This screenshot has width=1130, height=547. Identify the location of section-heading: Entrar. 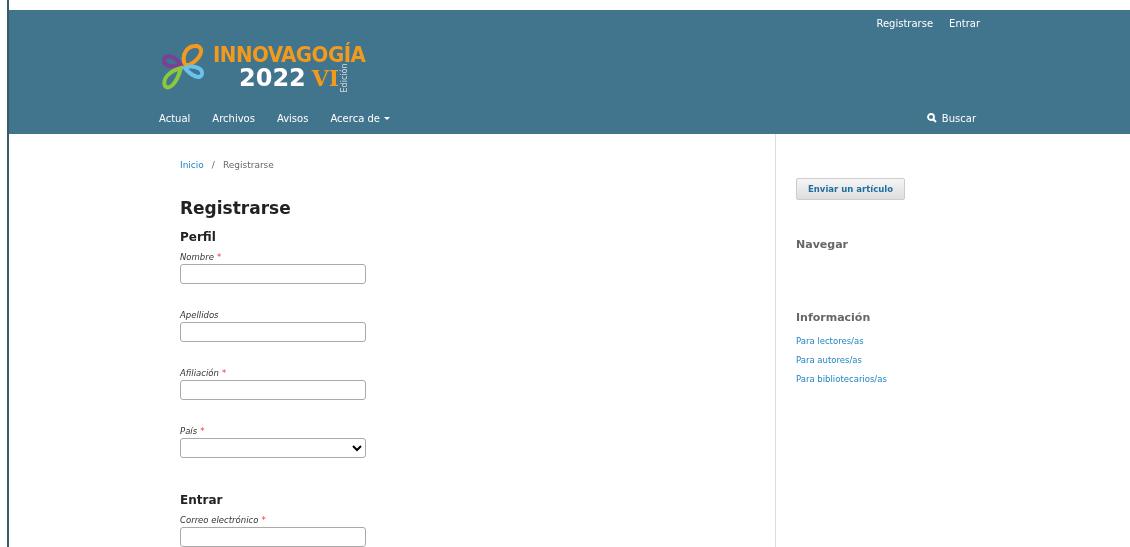
(202, 500).